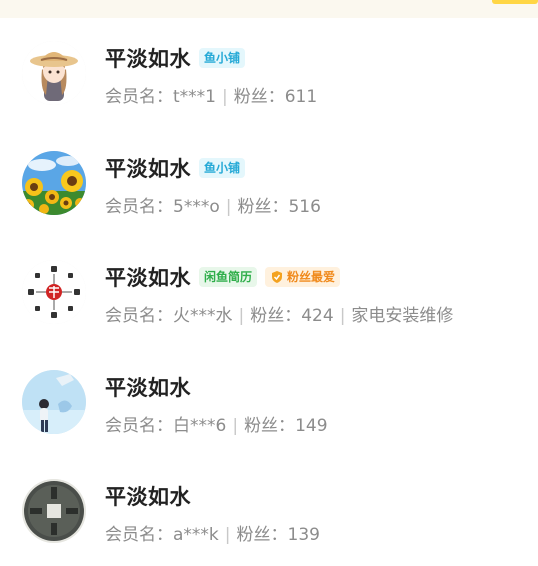  I want to click on user-meta: 会员名：火***水 | 粉丝：424 | 家电安装维修, so click(279, 313).